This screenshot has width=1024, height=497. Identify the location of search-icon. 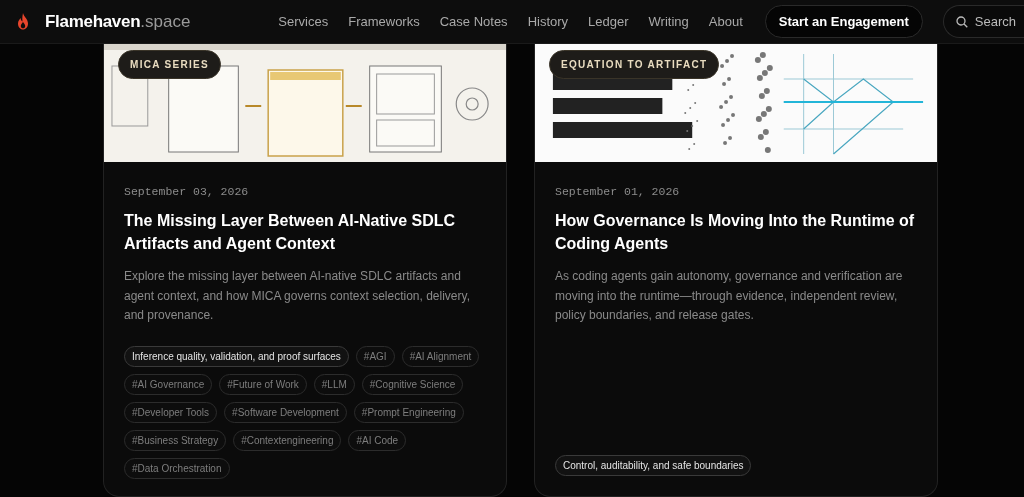
(961, 21).